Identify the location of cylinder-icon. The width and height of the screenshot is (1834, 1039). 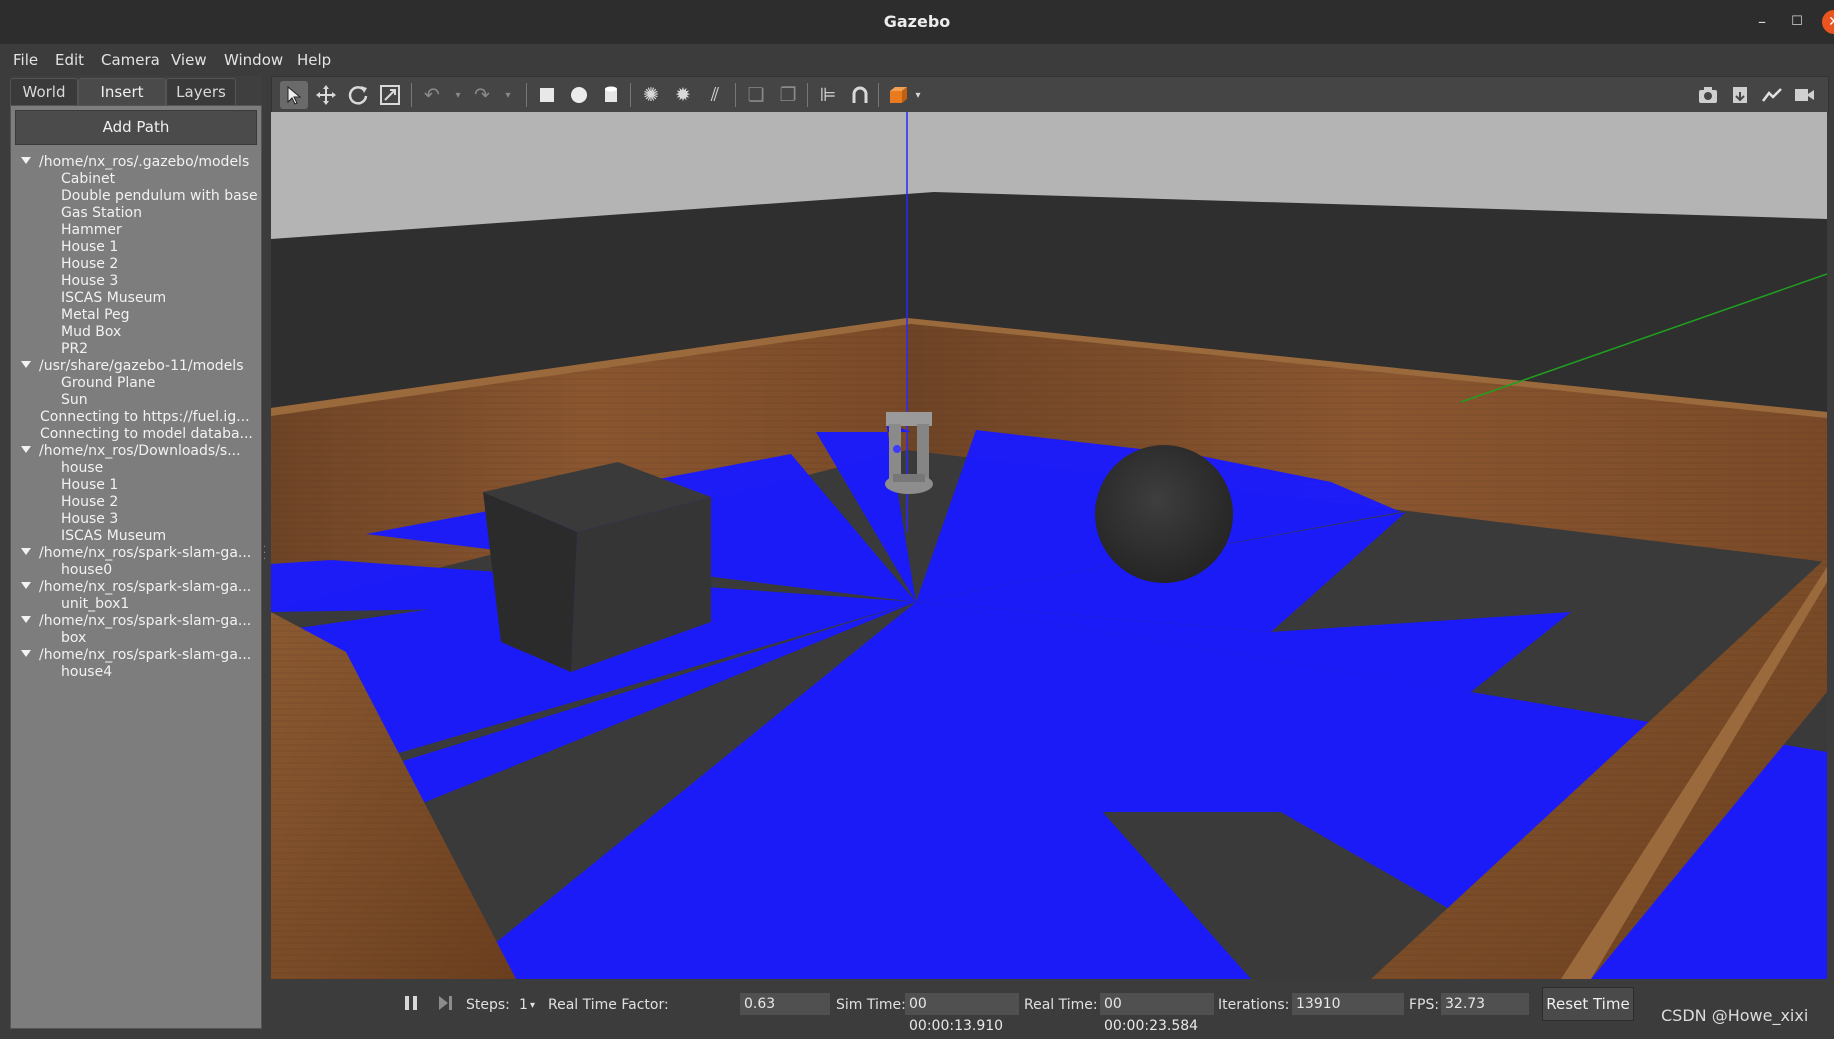
(611, 95).